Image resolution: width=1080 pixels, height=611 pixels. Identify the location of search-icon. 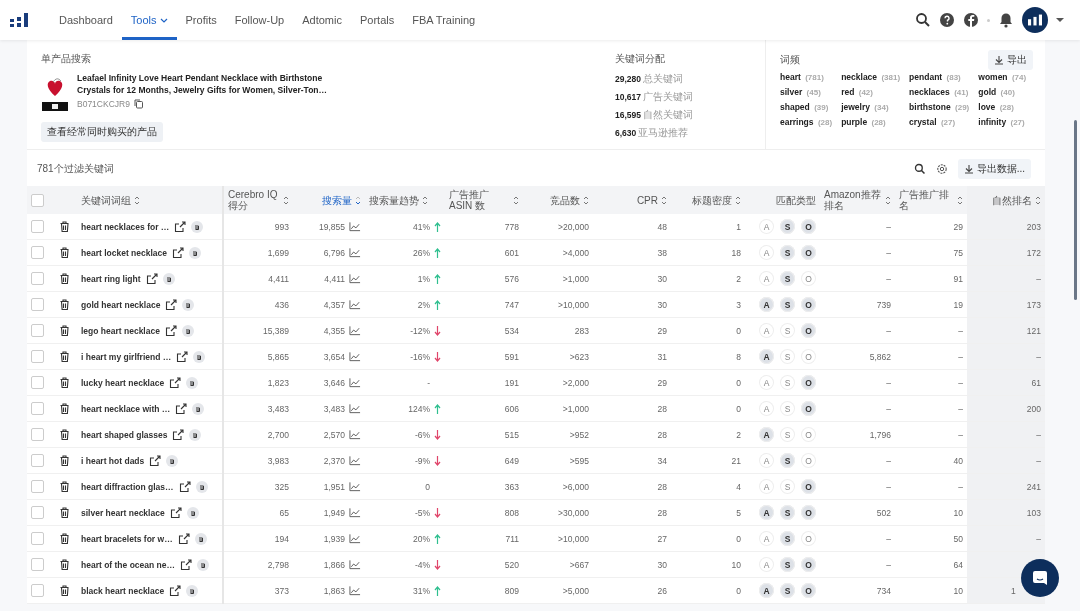
(923, 20).